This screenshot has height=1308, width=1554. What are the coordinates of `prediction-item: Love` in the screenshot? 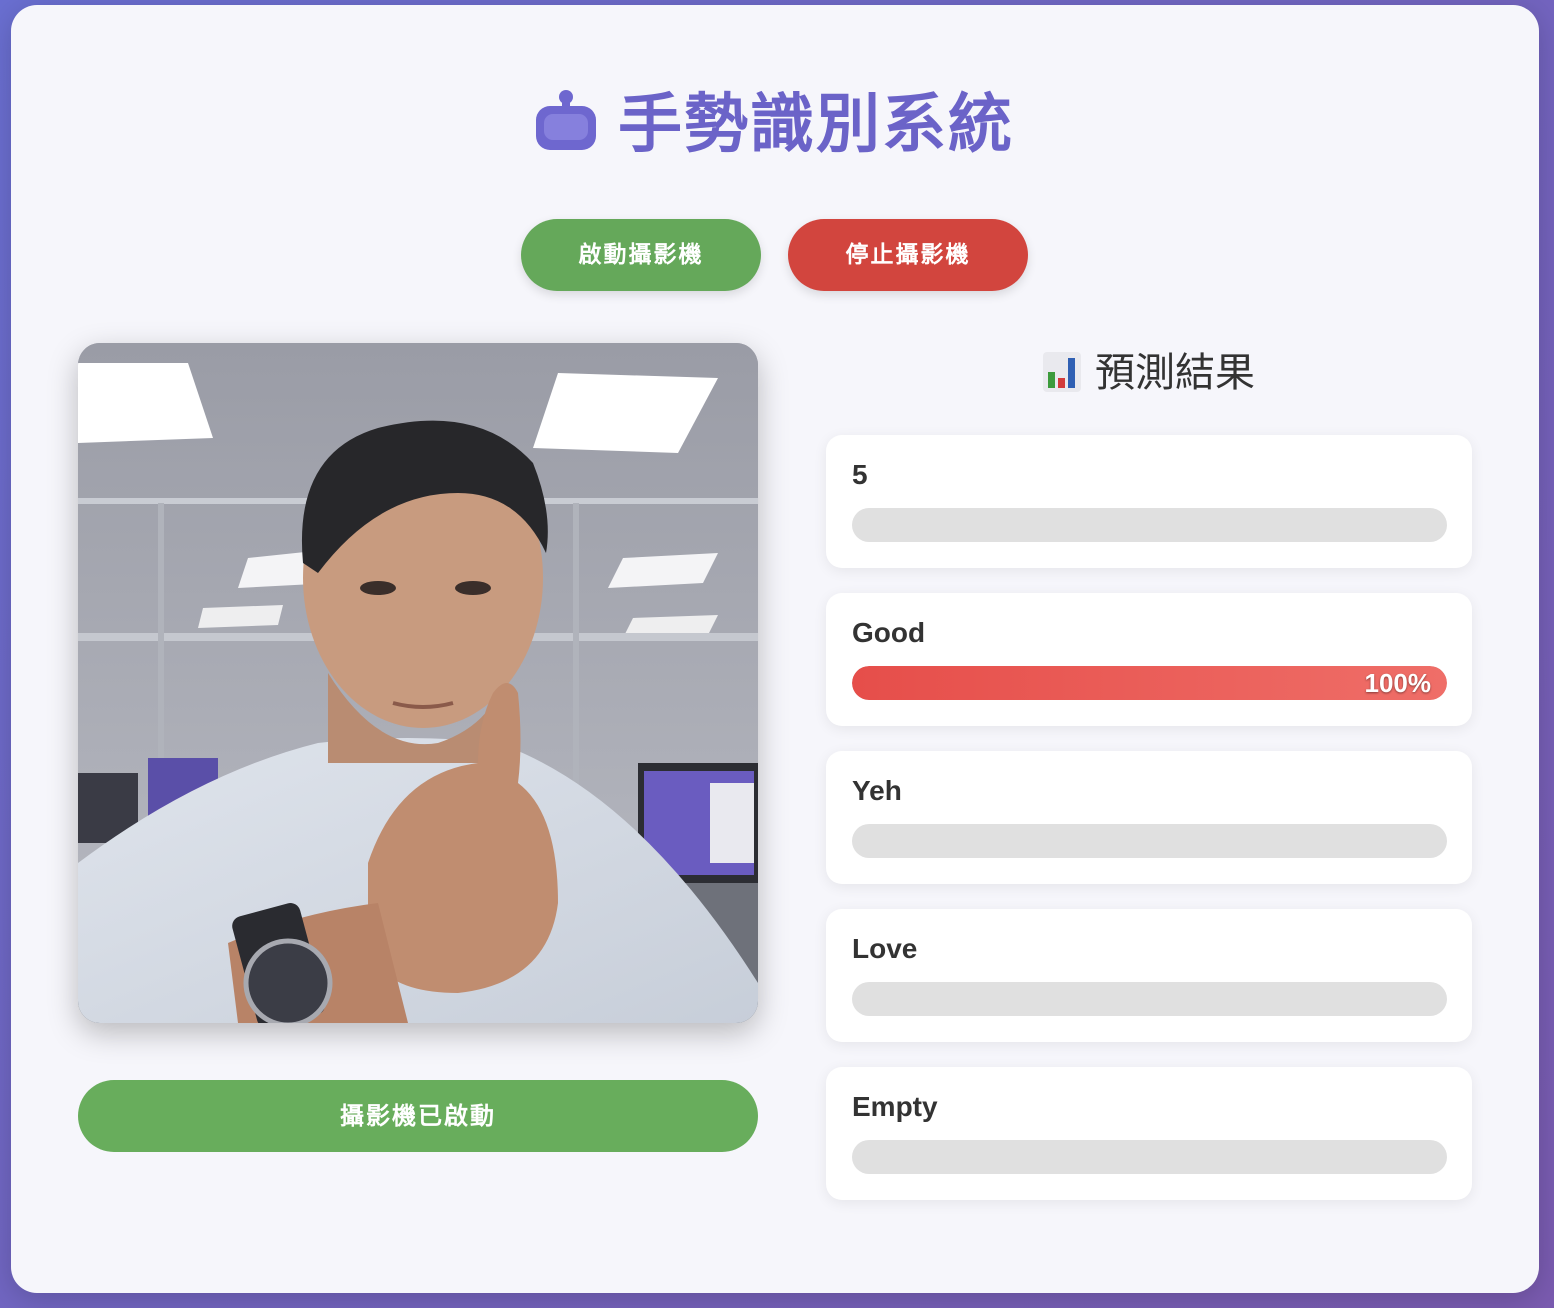 It's located at (1149, 975).